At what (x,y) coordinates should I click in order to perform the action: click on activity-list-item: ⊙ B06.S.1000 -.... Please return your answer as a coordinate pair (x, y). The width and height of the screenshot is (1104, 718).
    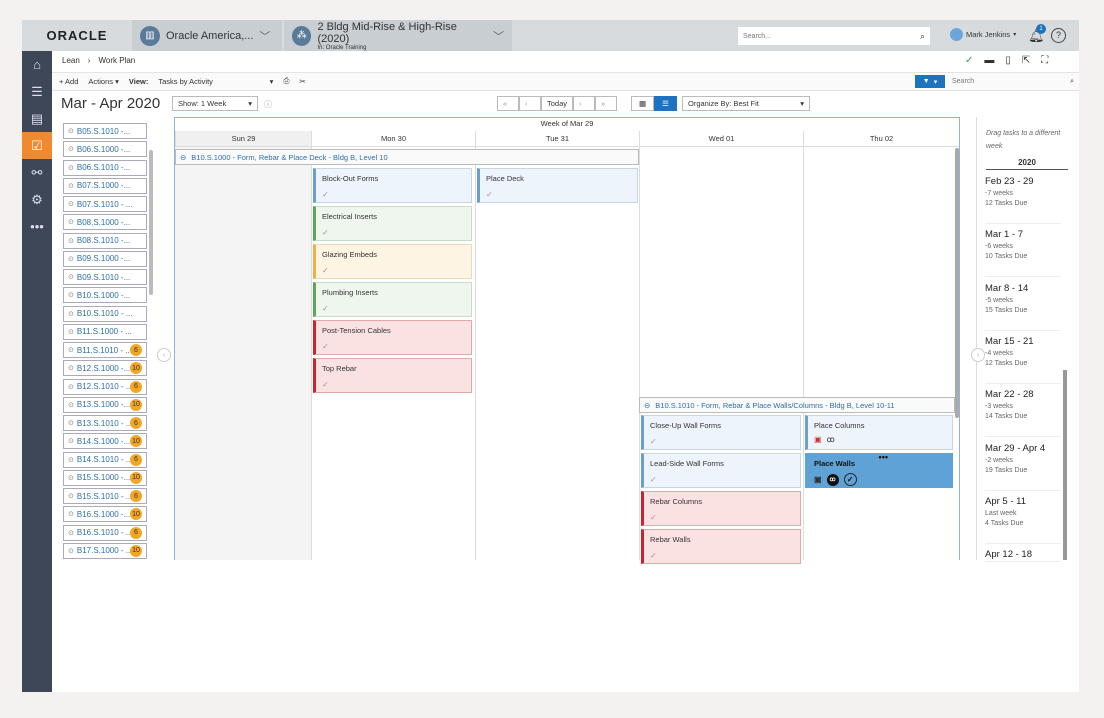
    Looking at the image, I should click on (105, 149).